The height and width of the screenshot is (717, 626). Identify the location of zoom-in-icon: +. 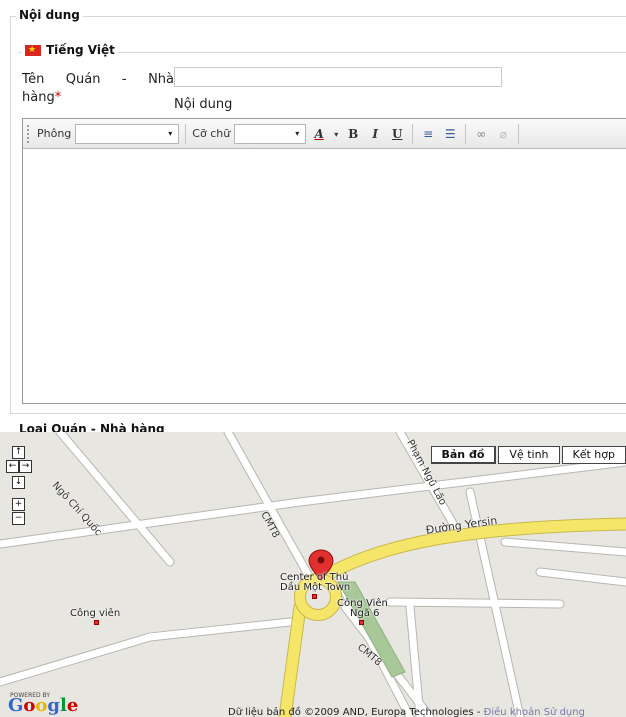
(18, 504).